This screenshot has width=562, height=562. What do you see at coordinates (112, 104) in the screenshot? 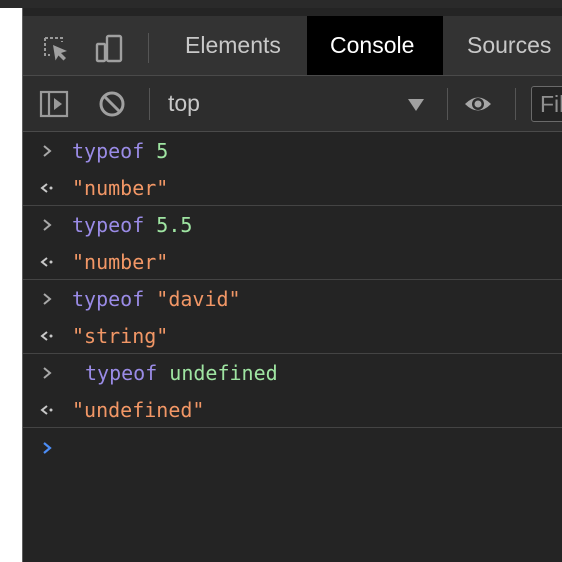
I see `clear-console-icon` at bounding box center [112, 104].